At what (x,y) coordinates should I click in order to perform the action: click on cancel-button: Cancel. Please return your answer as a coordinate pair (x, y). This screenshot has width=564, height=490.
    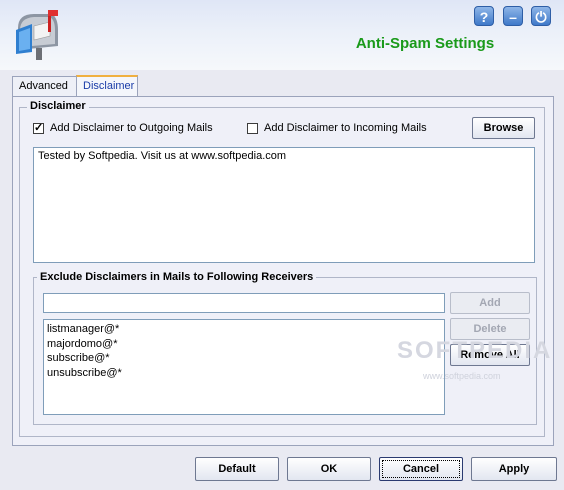
    Looking at the image, I should click on (421, 469).